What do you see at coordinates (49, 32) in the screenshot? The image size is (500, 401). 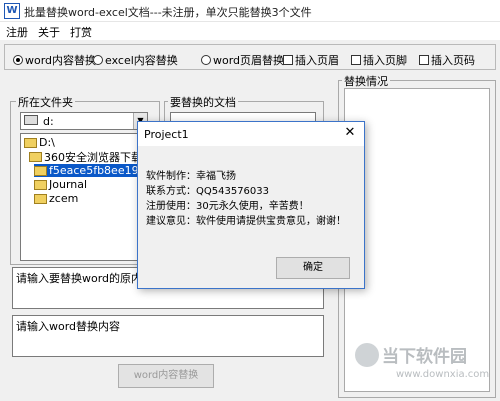 I see `menu-about: 关于` at bounding box center [49, 32].